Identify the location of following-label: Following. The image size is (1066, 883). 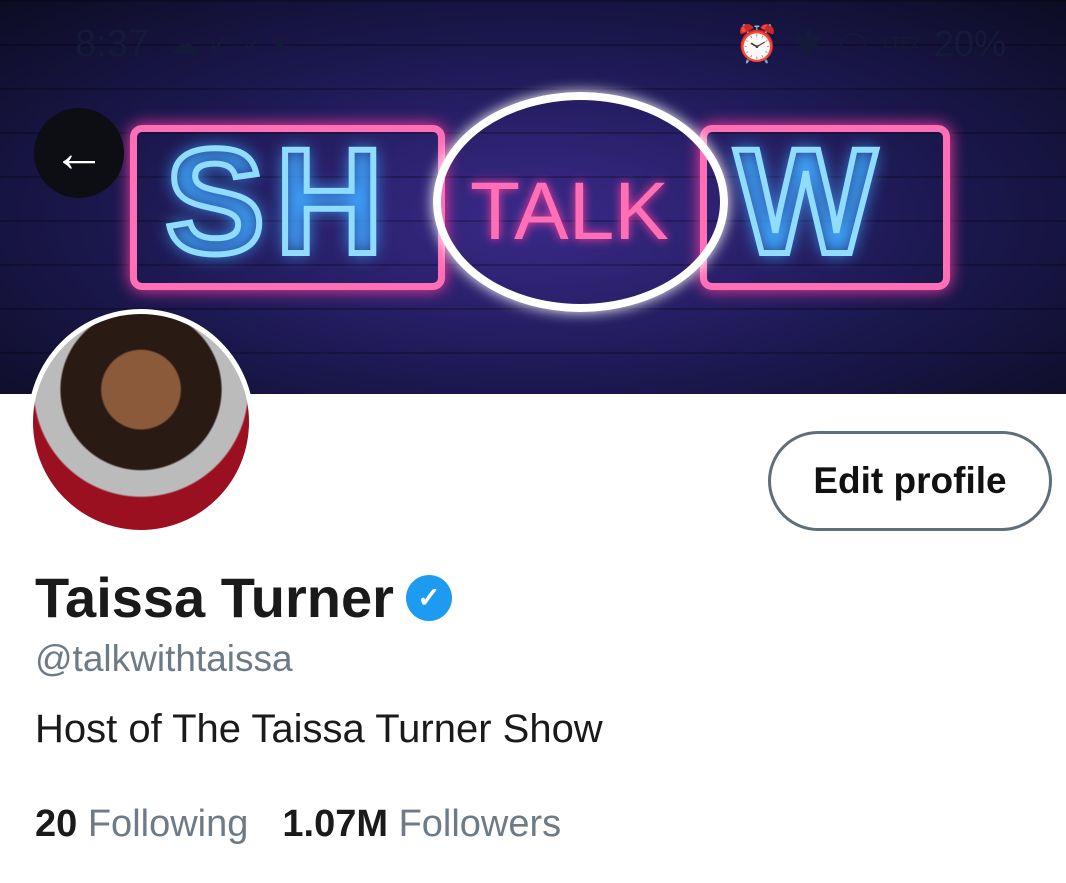
(168, 824).